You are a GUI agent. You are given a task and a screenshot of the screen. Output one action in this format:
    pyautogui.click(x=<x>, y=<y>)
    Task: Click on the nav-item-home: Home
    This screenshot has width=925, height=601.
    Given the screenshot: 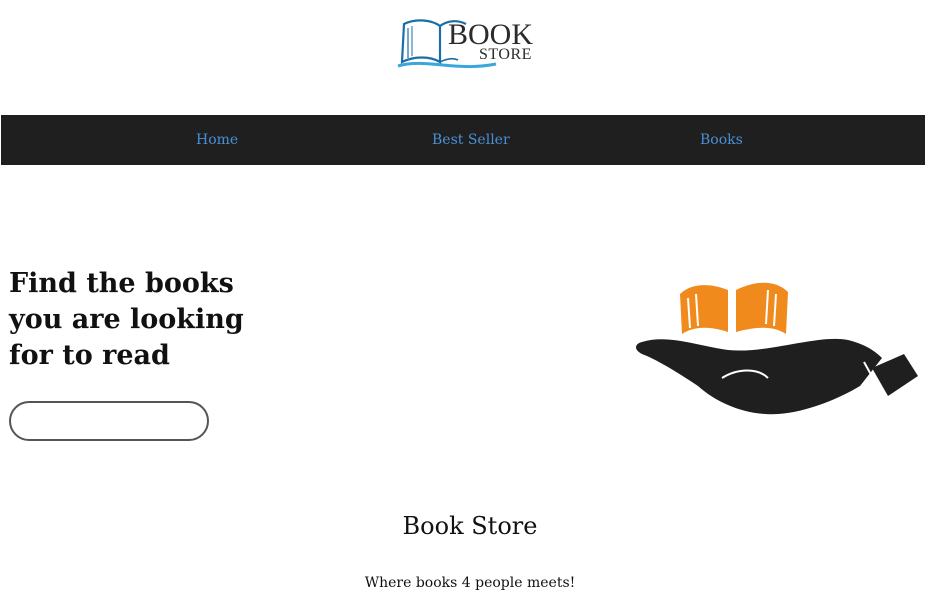 What is the action you would take?
    pyautogui.click(x=217, y=140)
    